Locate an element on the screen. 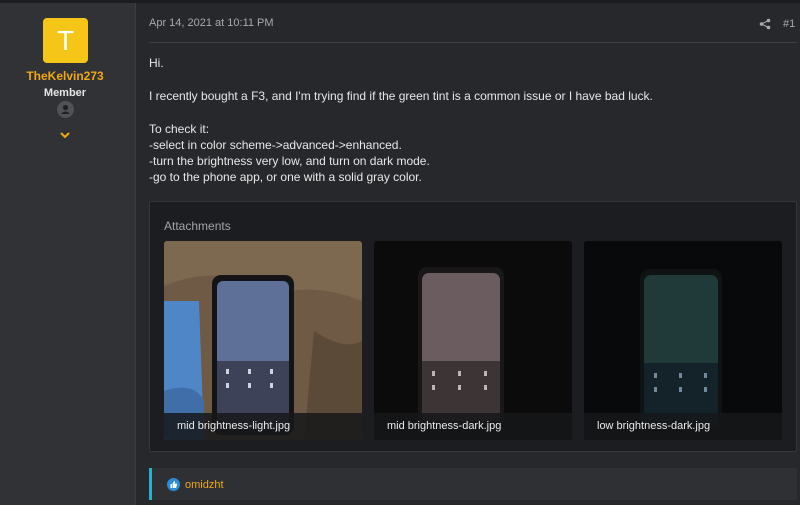  post-date-link: Apr 14, 2021 at 10:11 PM is located at coordinates (211, 23).